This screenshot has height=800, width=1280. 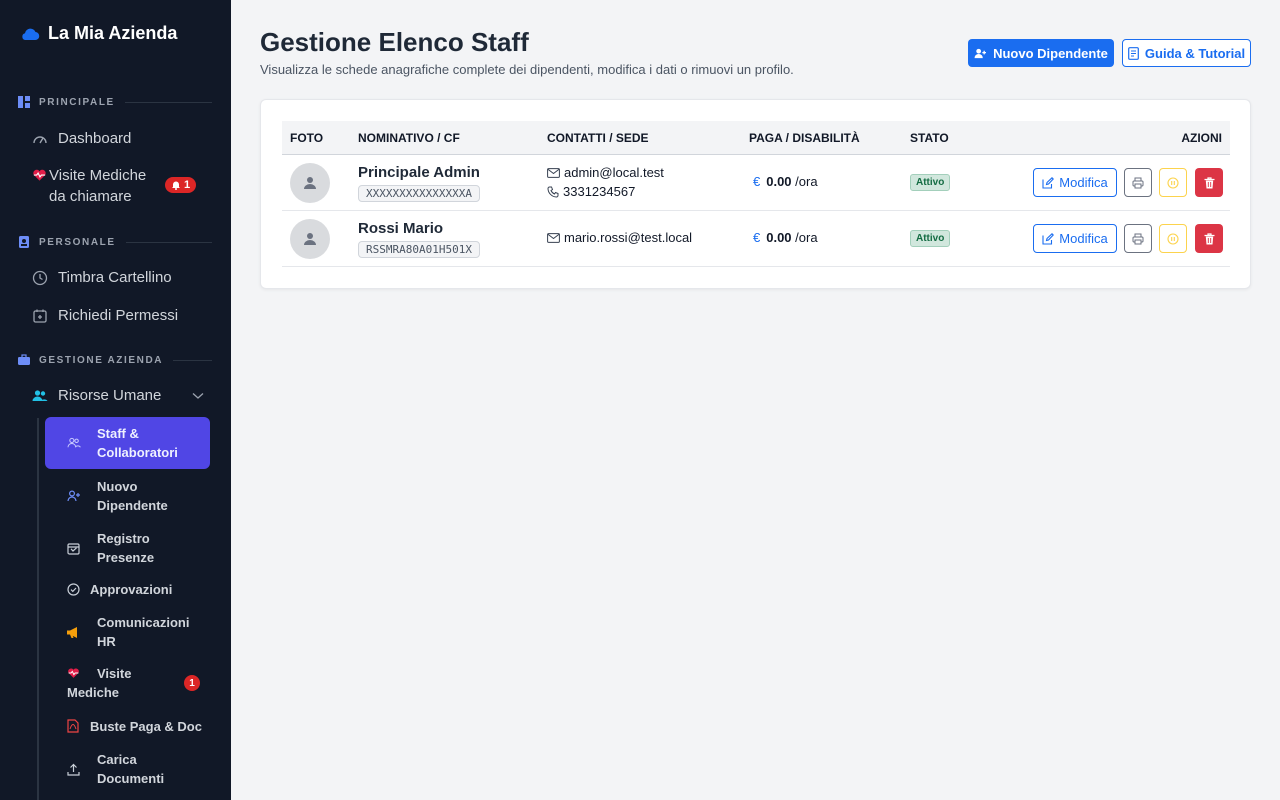 What do you see at coordinates (804, 138) in the screenshot?
I see `column-header-paga: PAGA / DISABILITÀ` at bounding box center [804, 138].